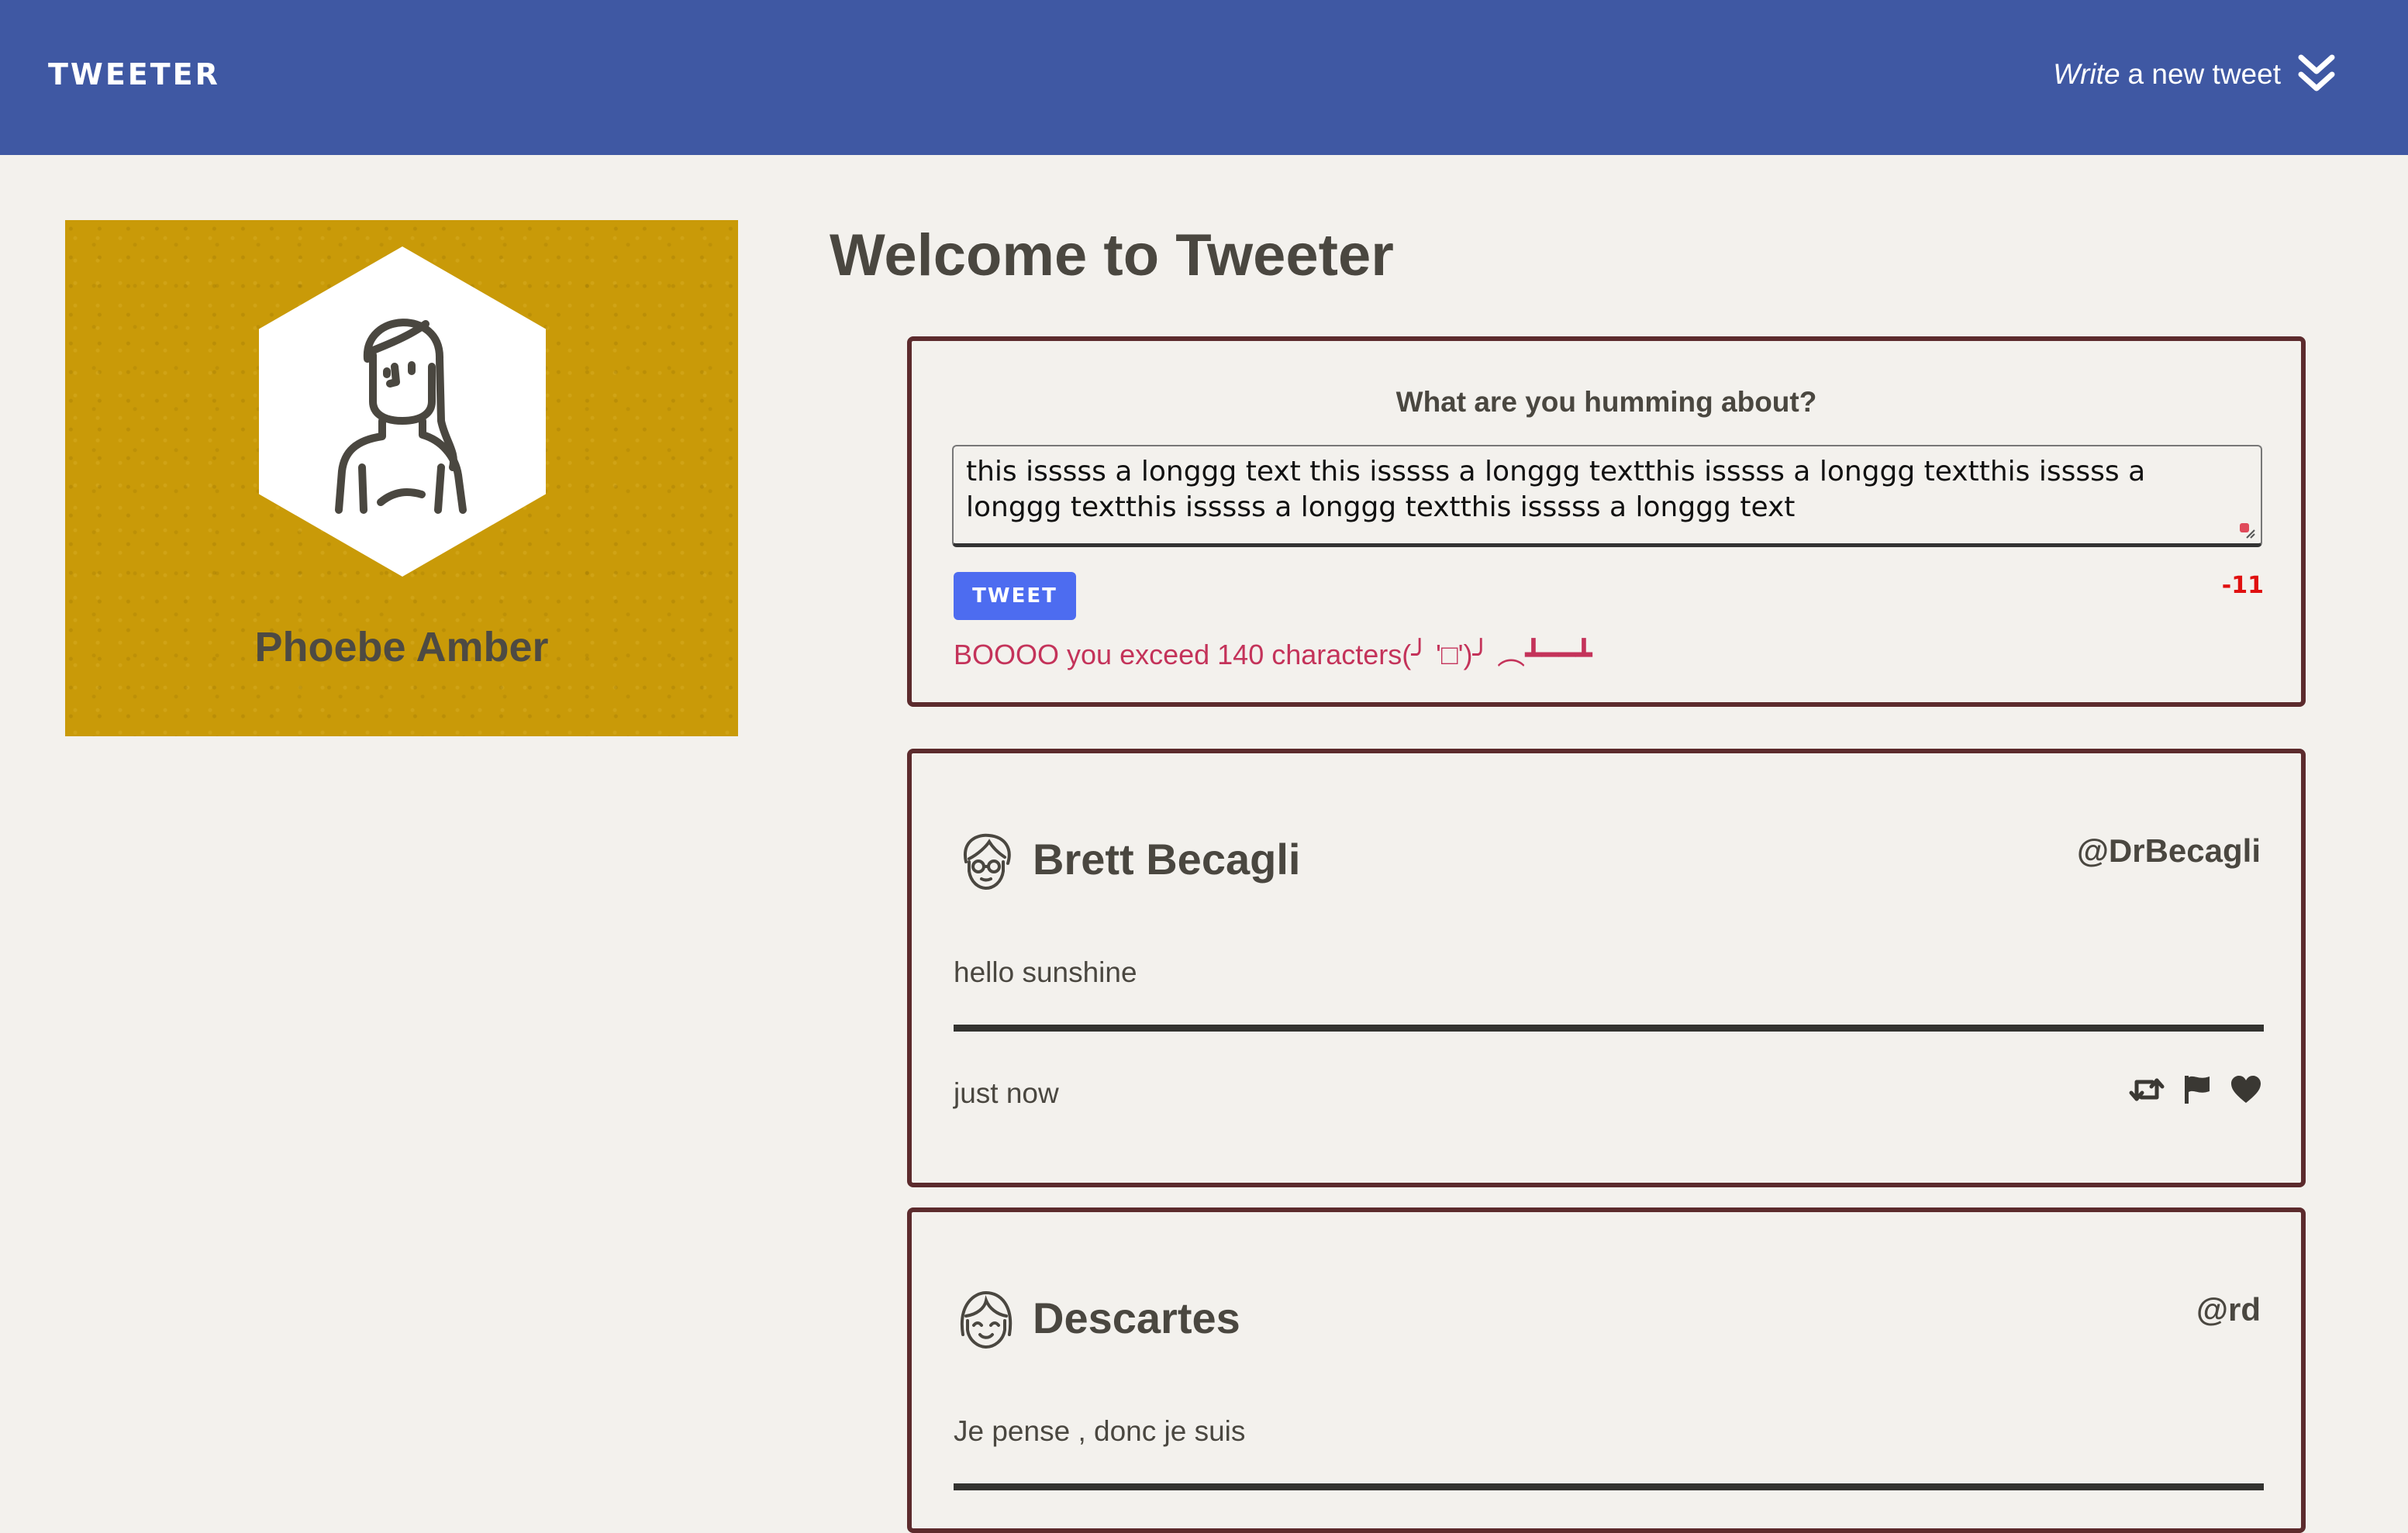 This screenshot has height=1533, width=2408. I want to click on tweet-actions, so click(2195, 1089).